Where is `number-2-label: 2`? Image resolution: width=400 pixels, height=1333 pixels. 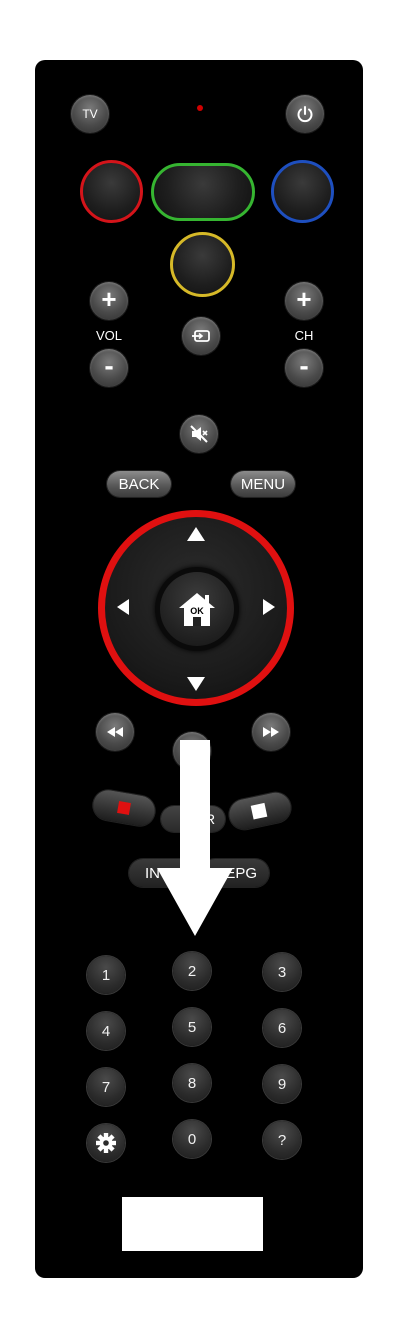
number-2-label: 2 is located at coordinates (192, 971).